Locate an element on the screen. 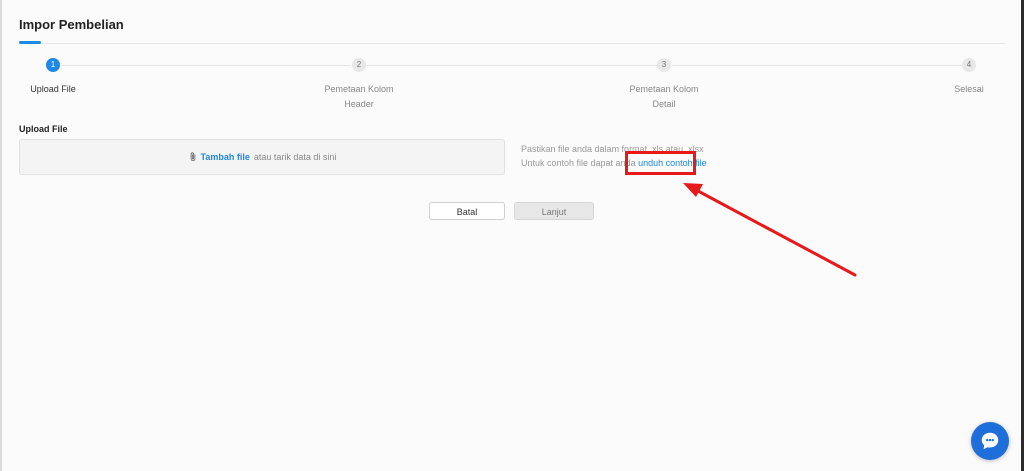 The width and height of the screenshot is (1024, 471). chat-support-button is located at coordinates (990, 441).